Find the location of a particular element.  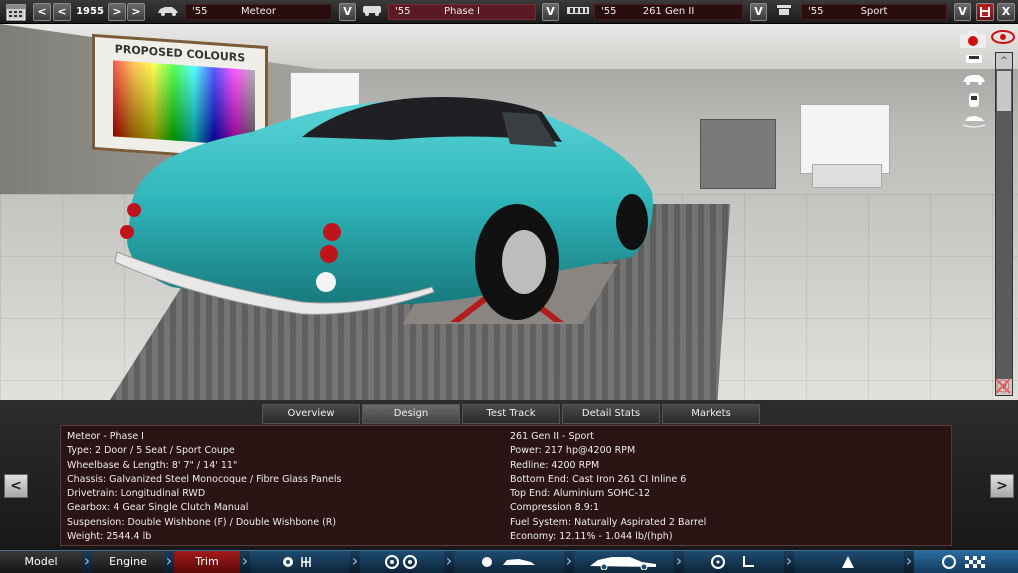

nav-design is located at coordinates (624, 562).